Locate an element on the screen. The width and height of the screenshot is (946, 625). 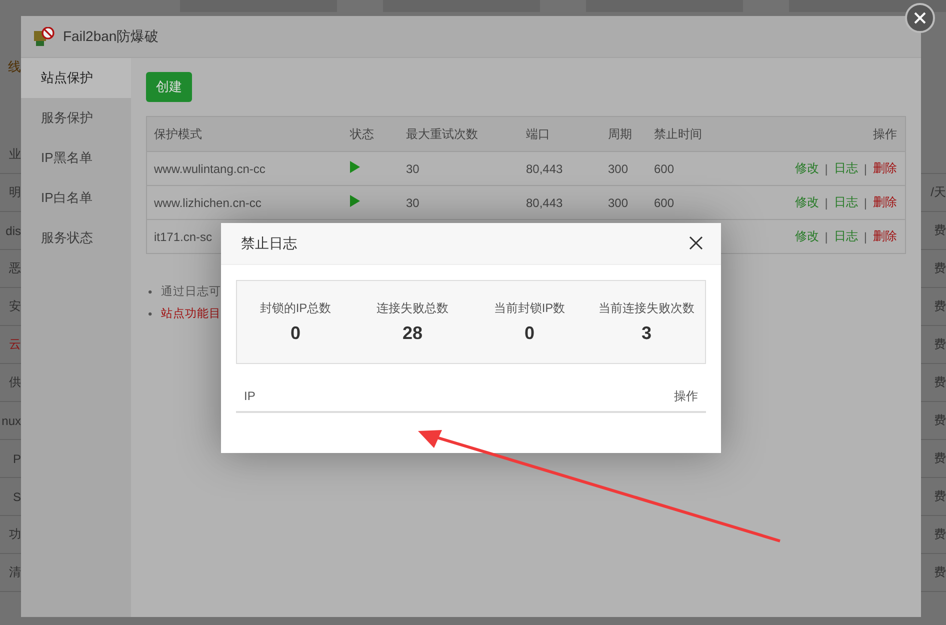
note-text: 站点功能目 is located at coordinates (191, 314).